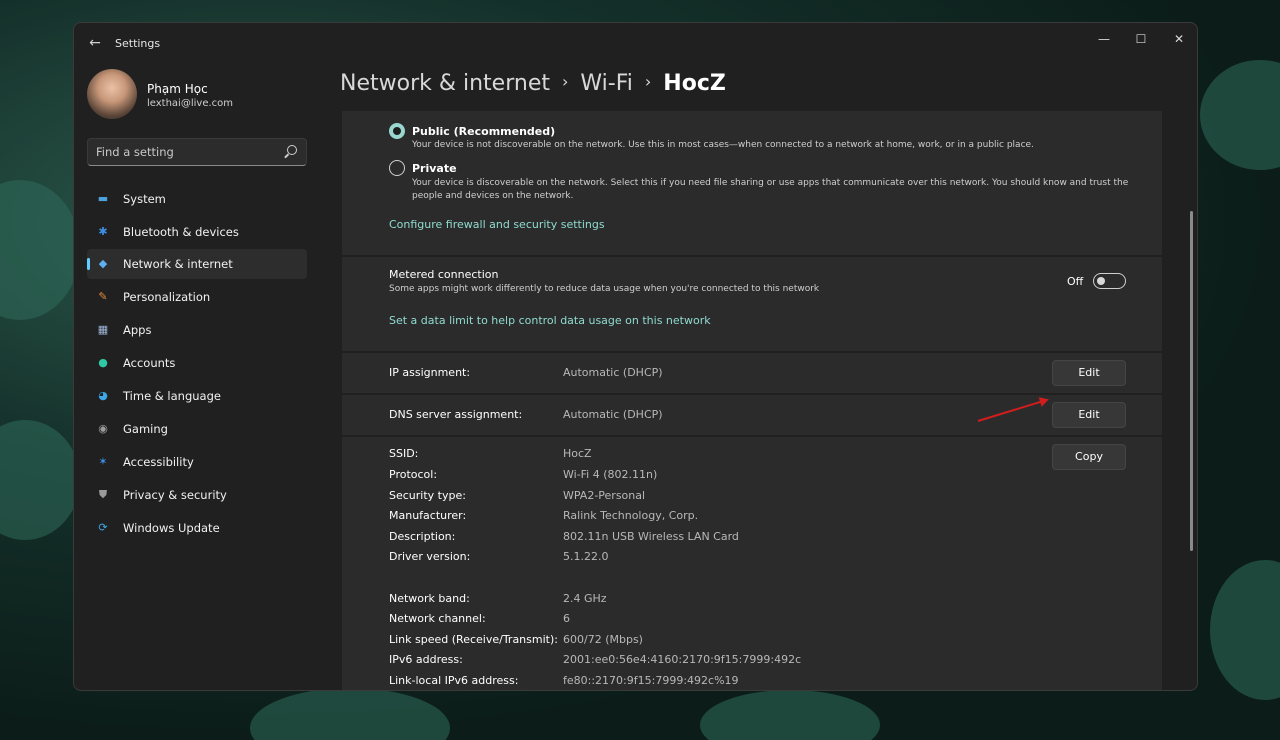 Image resolution: width=1280 pixels, height=740 pixels. I want to click on bluetooth-icon: ✱, so click(103, 231).